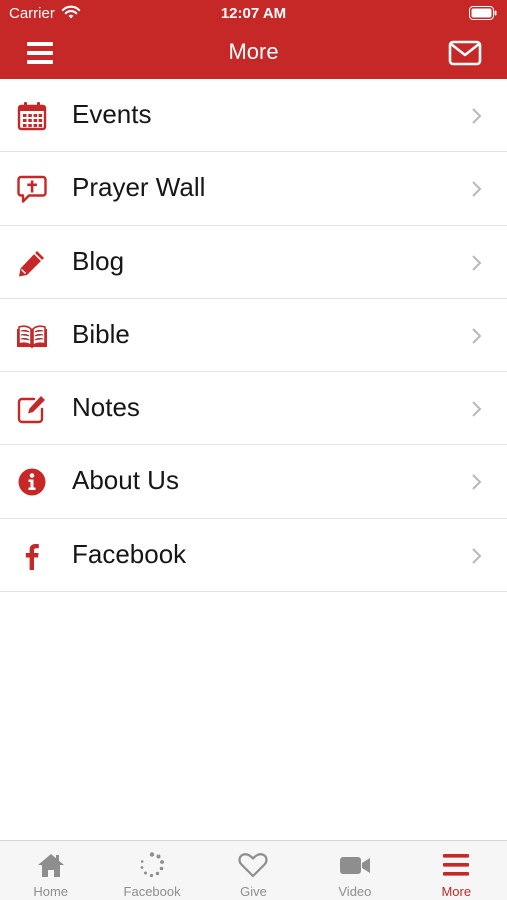  What do you see at coordinates (98, 260) in the screenshot?
I see `menu-item-label: Blog` at bounding box center [98, 260].